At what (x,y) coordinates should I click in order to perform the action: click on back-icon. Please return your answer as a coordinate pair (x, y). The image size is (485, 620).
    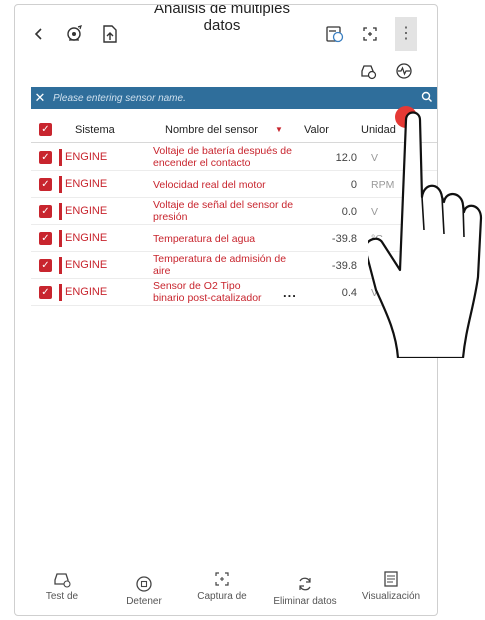
    Looking at the image, I should click on (39, 34).